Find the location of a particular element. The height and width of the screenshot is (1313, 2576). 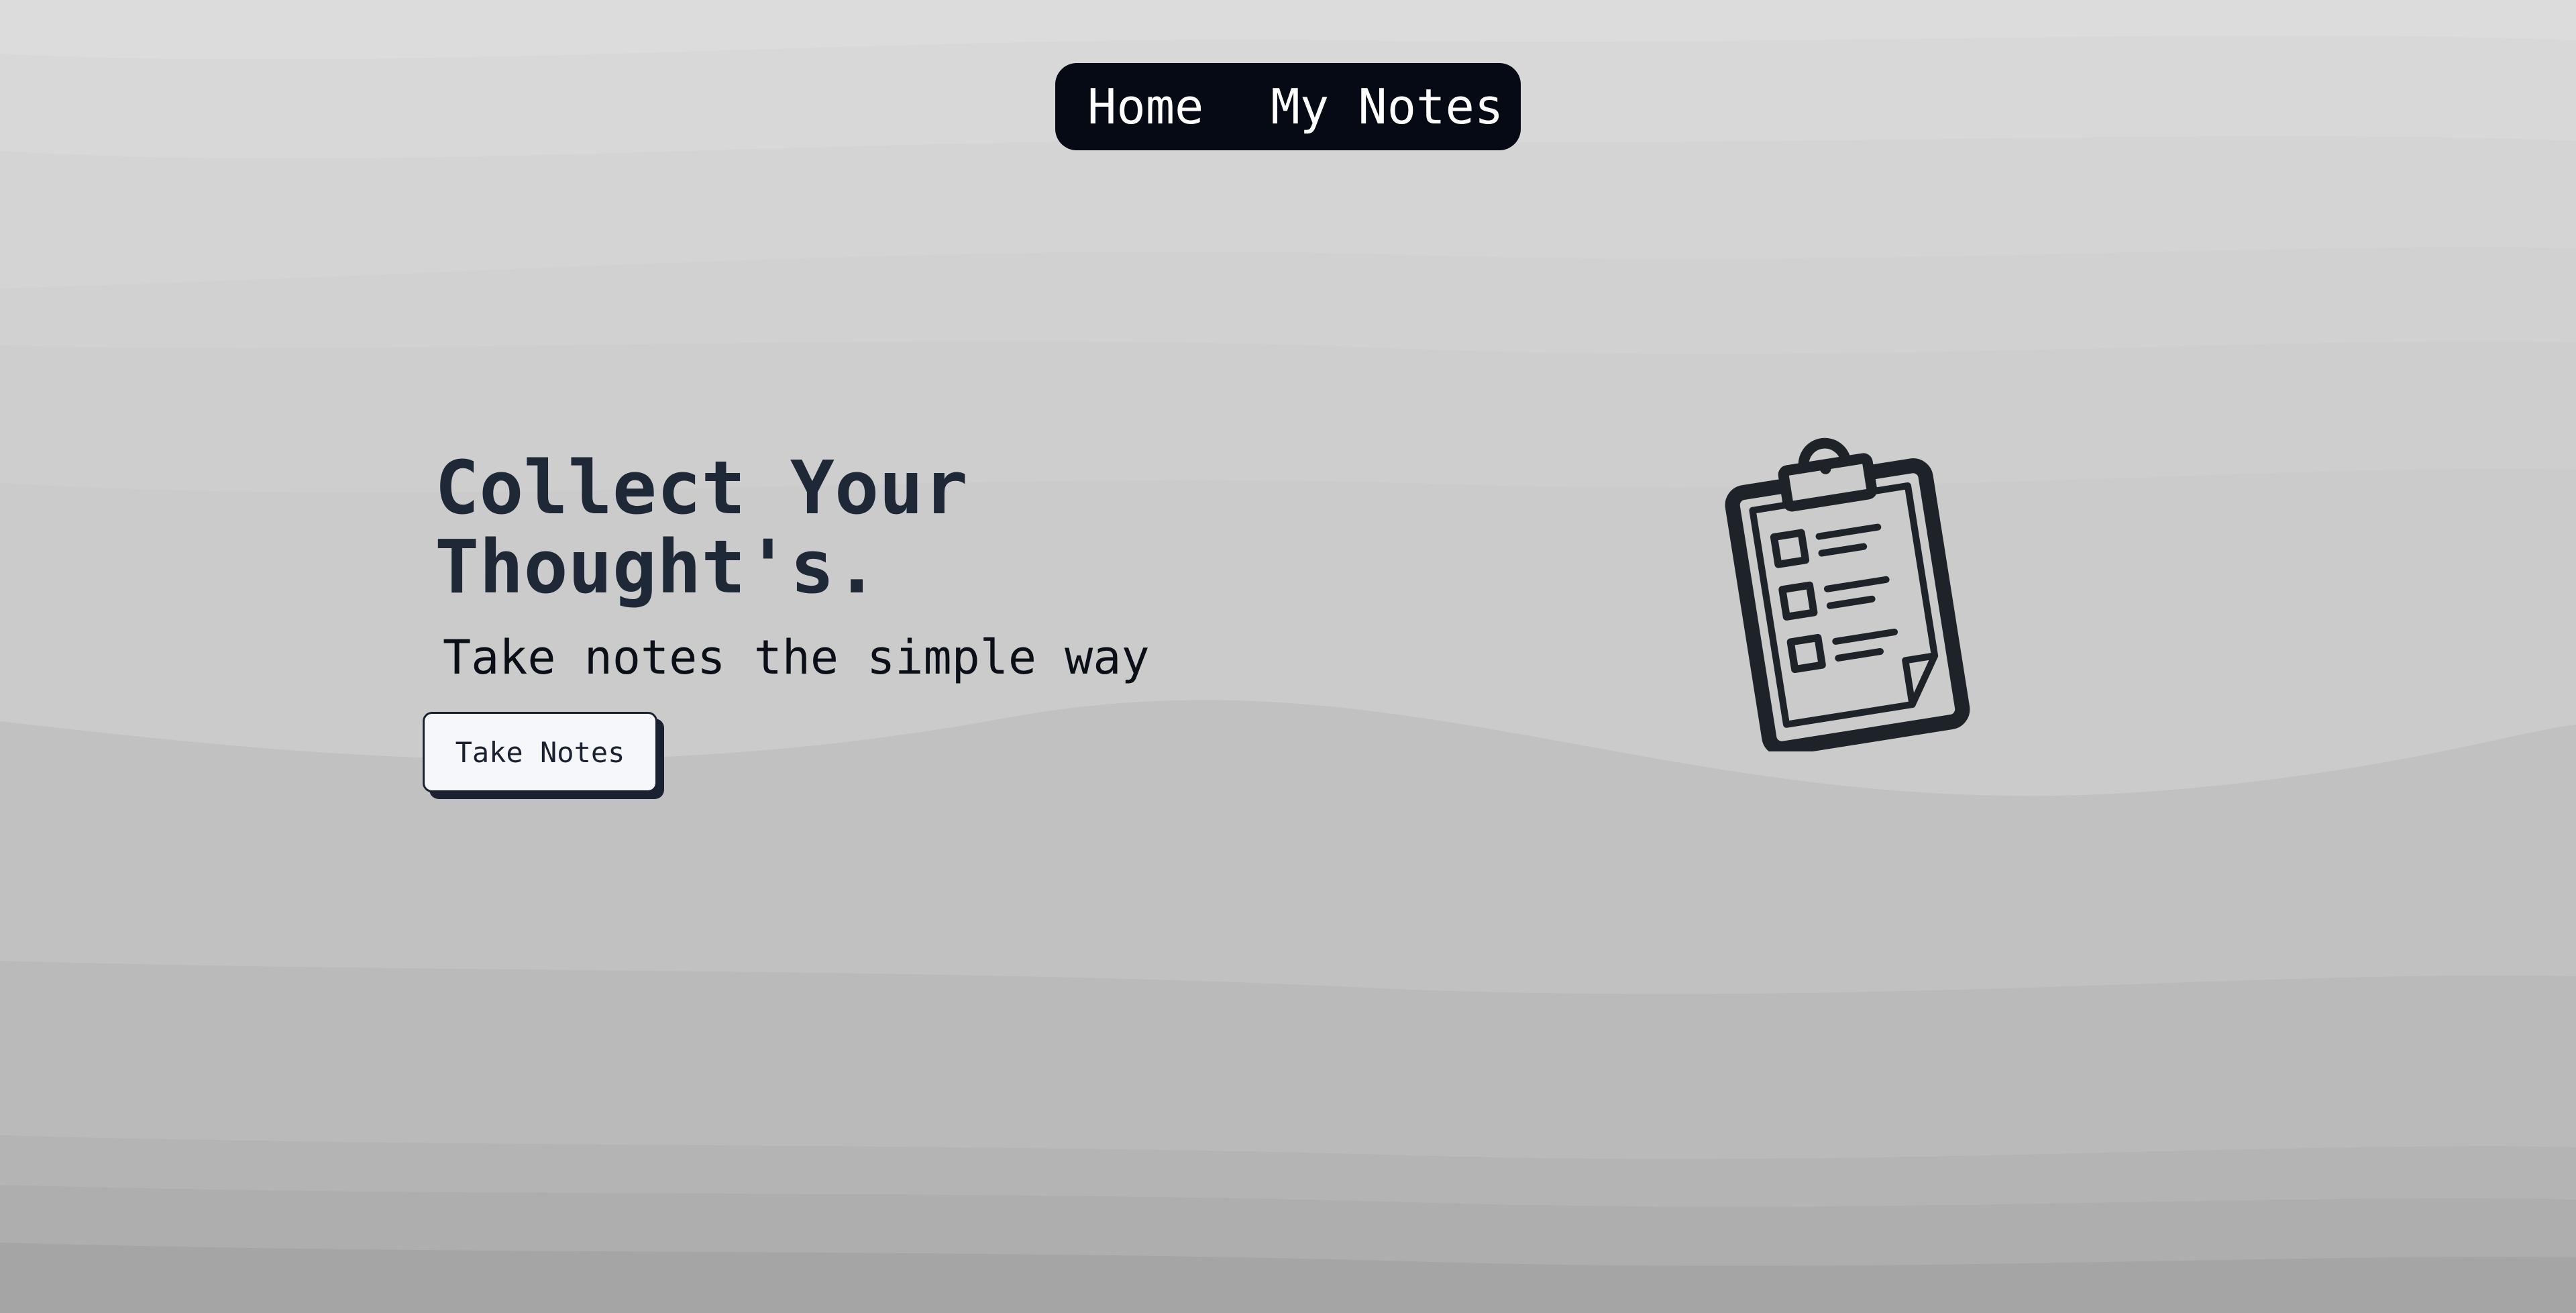

top-nav: Home My Notes is located at coordinates (1288, 106).